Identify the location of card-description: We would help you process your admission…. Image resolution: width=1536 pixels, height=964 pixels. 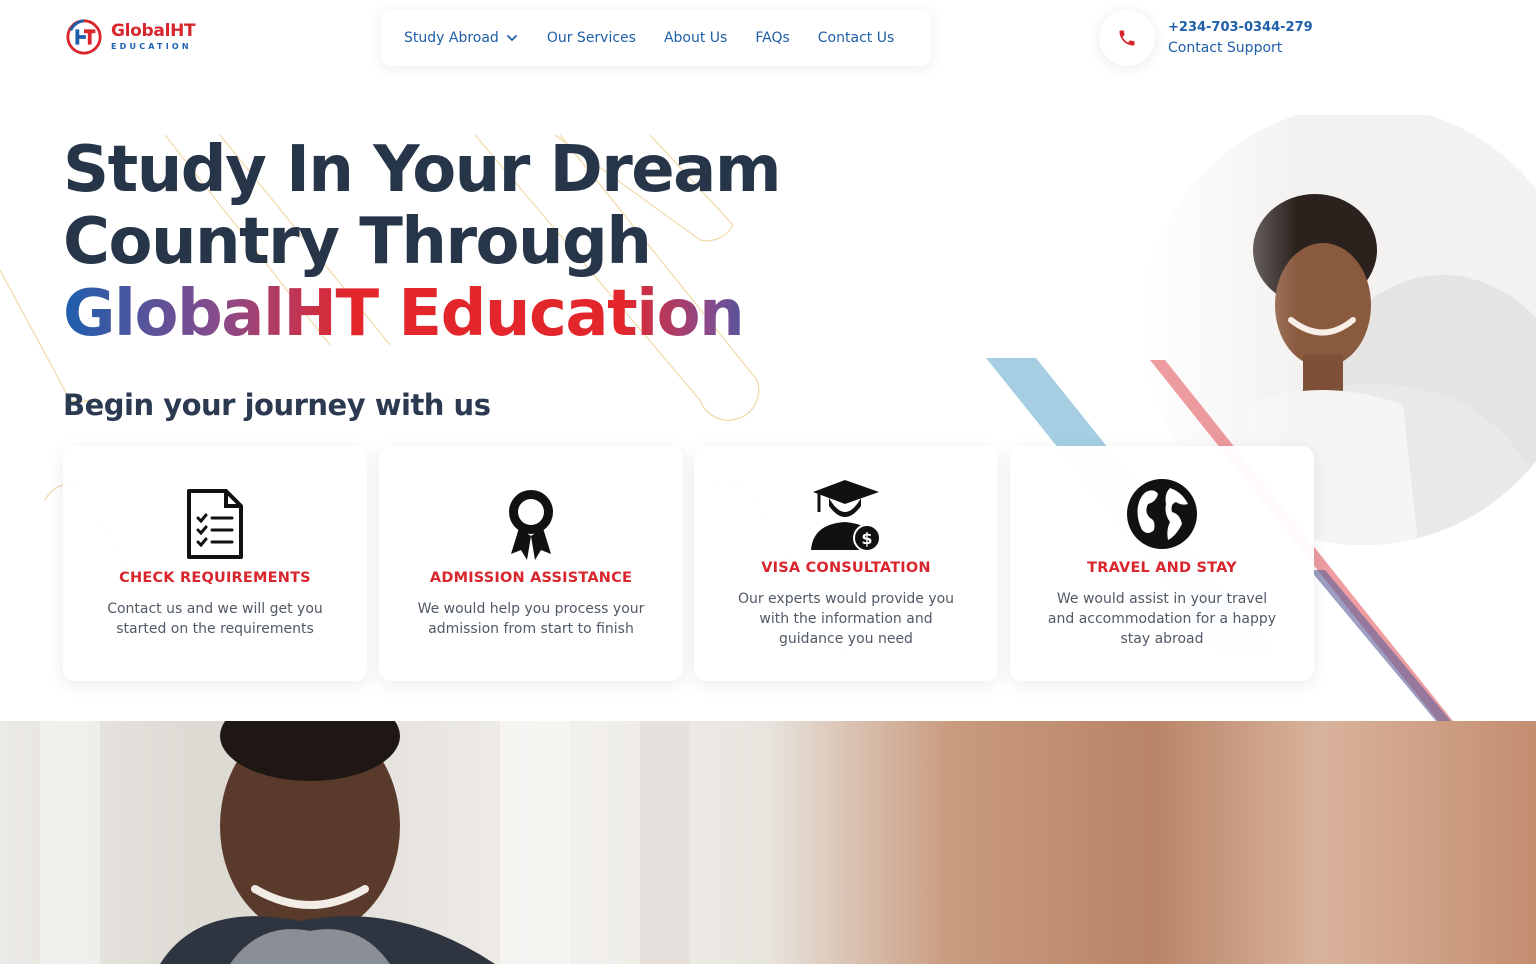
(531, 619).